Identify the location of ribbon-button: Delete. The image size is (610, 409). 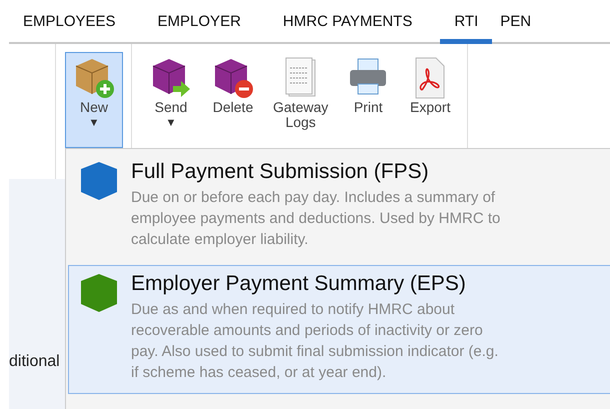
(233, 100).